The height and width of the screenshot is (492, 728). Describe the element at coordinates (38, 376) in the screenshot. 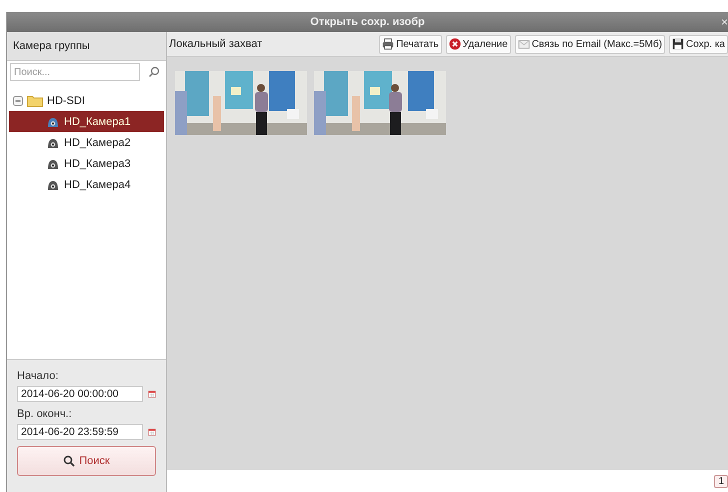

I see `start-label: Начало:` at that location.